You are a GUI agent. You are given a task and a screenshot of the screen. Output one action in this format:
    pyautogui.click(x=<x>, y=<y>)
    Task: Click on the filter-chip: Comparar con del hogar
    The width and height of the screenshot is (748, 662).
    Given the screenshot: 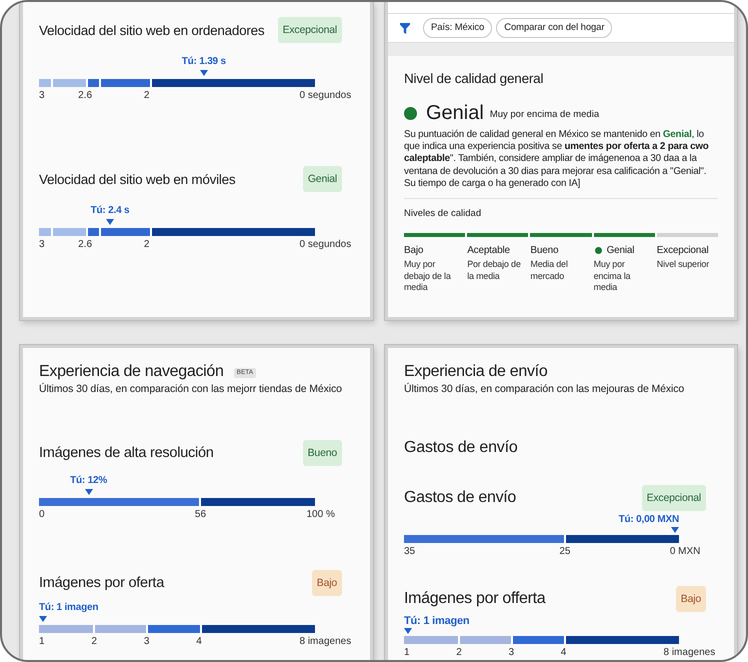 What is the action you would take?
    pyautogui.click(x=554, y=28)
    